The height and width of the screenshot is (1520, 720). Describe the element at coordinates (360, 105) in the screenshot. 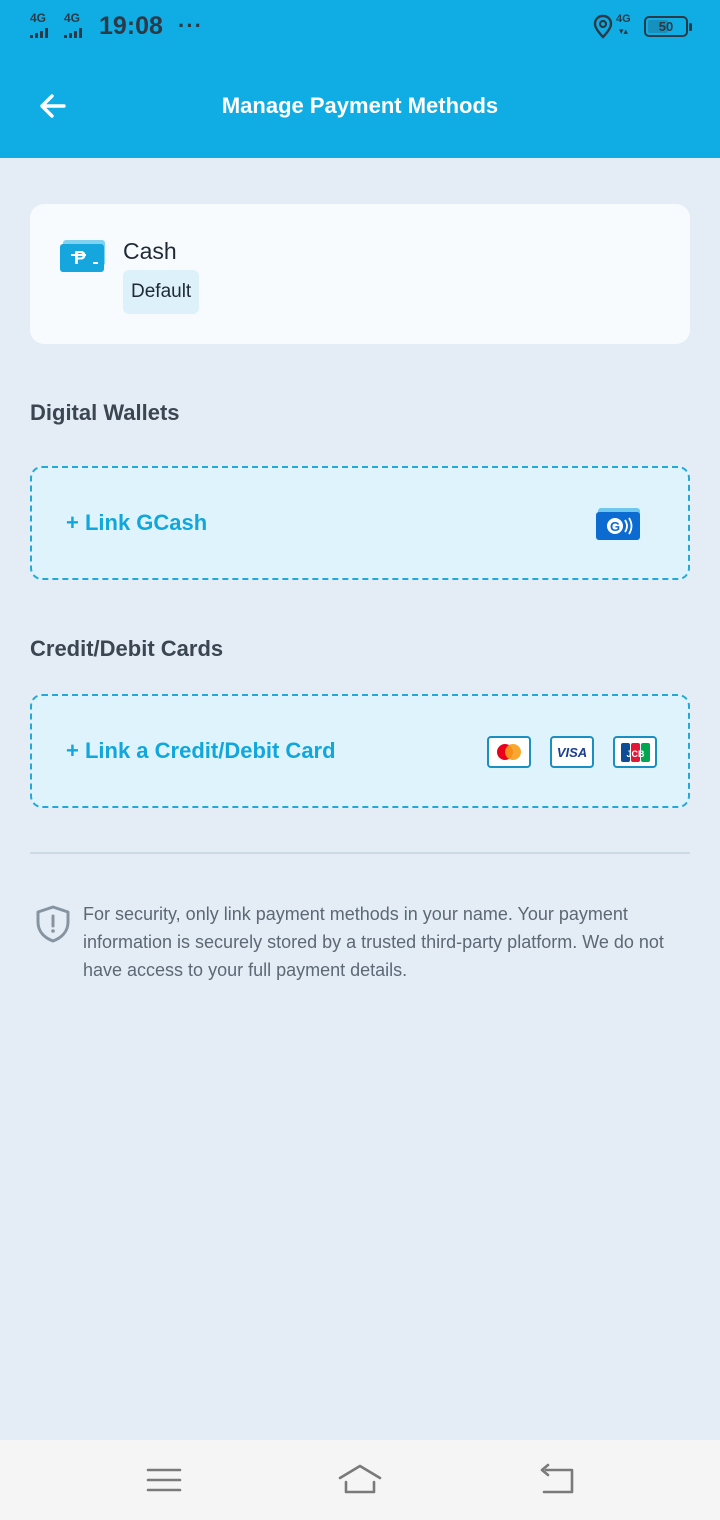

I see `page-title: Manage Payment Methods` at that location.